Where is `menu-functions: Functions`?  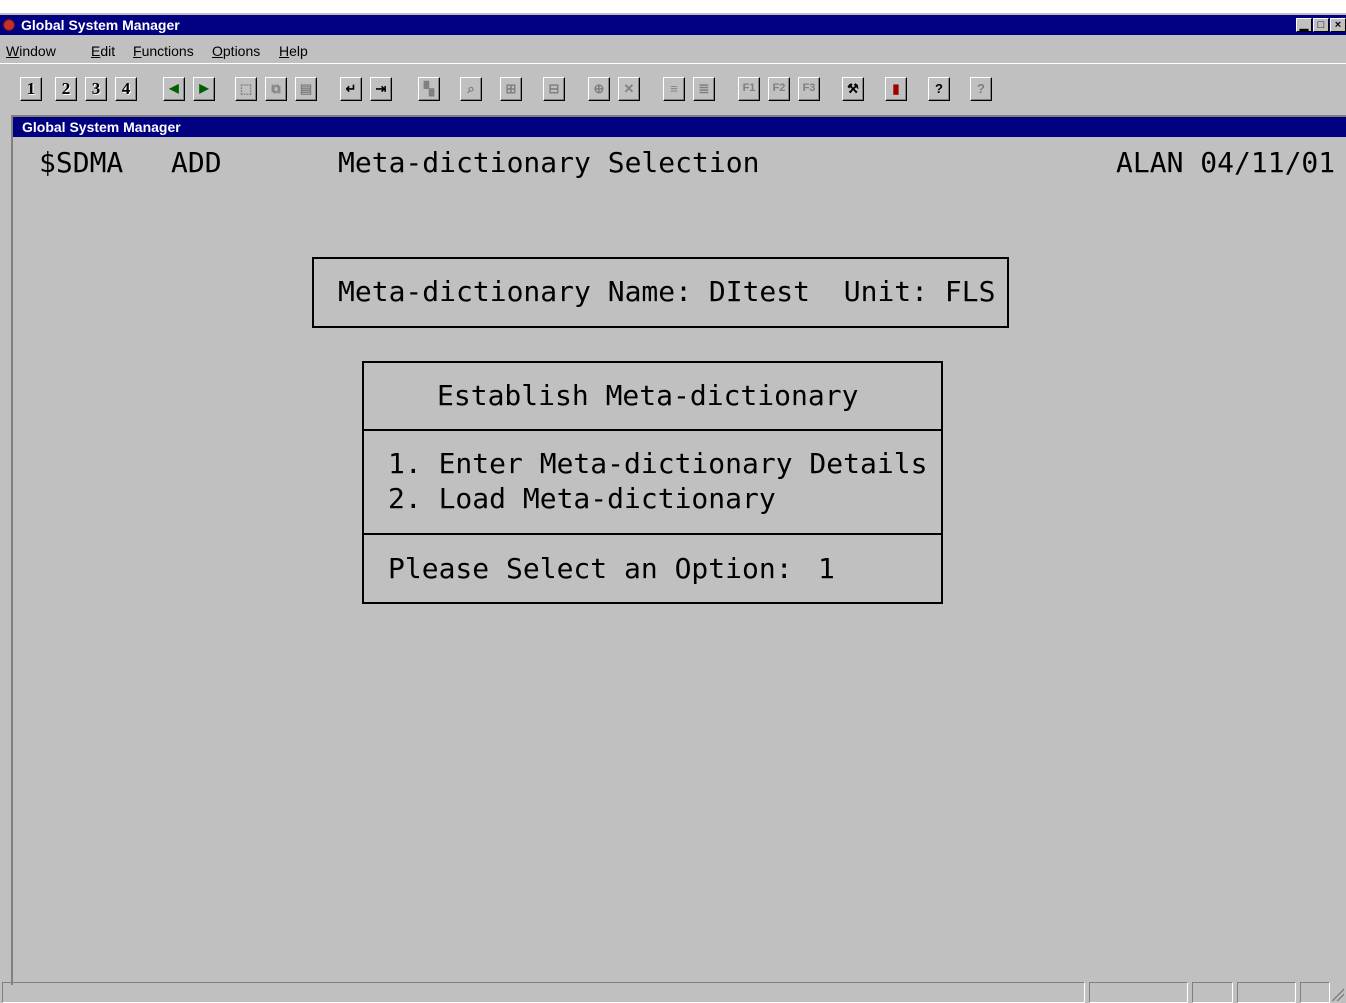
menu-functions: Functions is located at coordinates (163, 51).